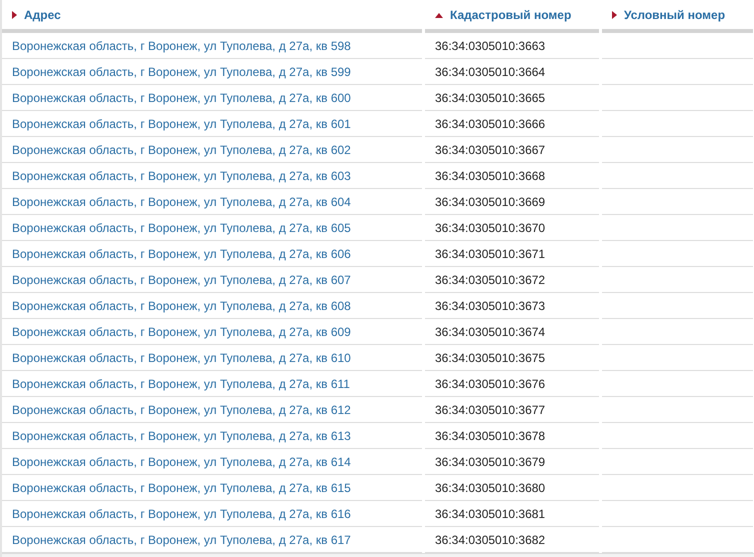 The width and height of the screenshot is (754, 557). I want to click on address-link: Воронежская область, г Воронеж, ул Туполева, д 27а, кв 606, so click(181, 253).